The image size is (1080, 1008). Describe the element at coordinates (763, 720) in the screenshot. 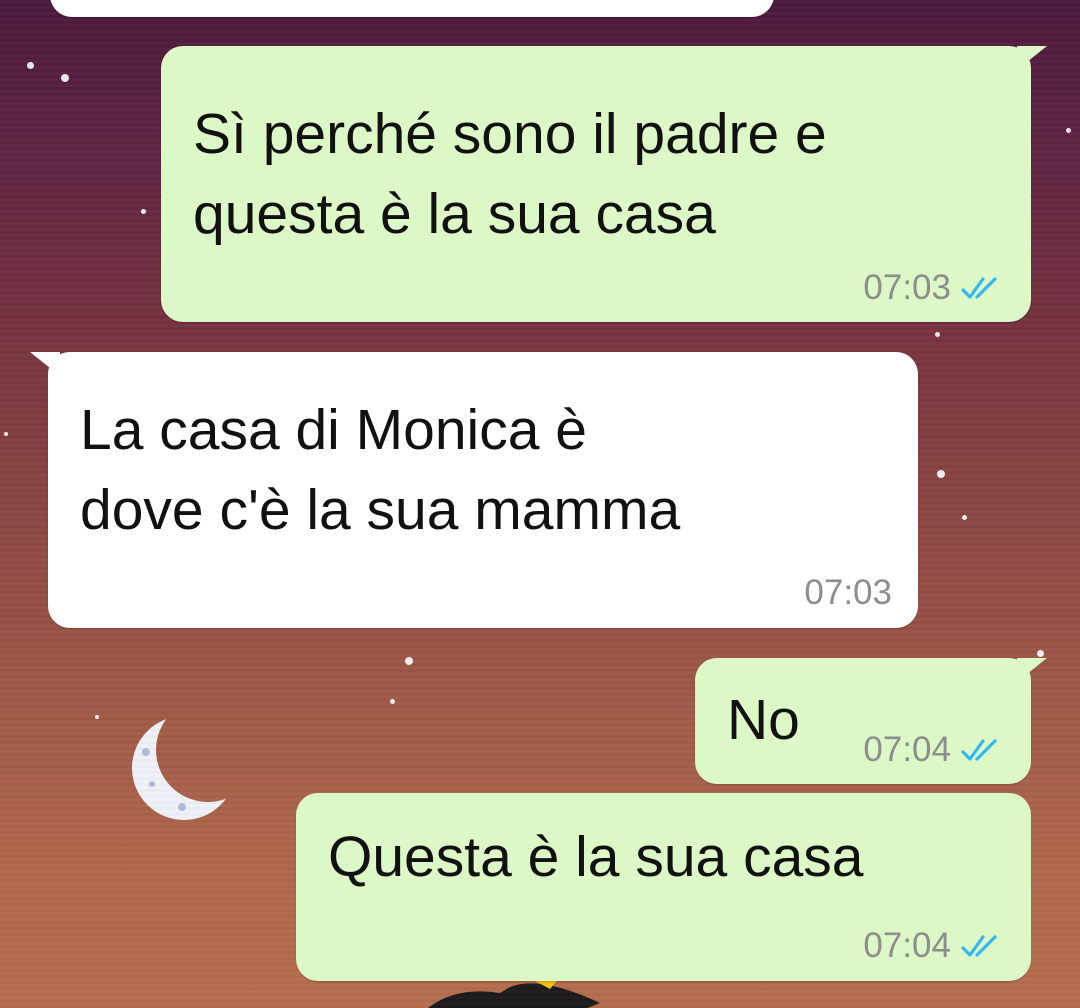

I see `message-text: No` at that location.